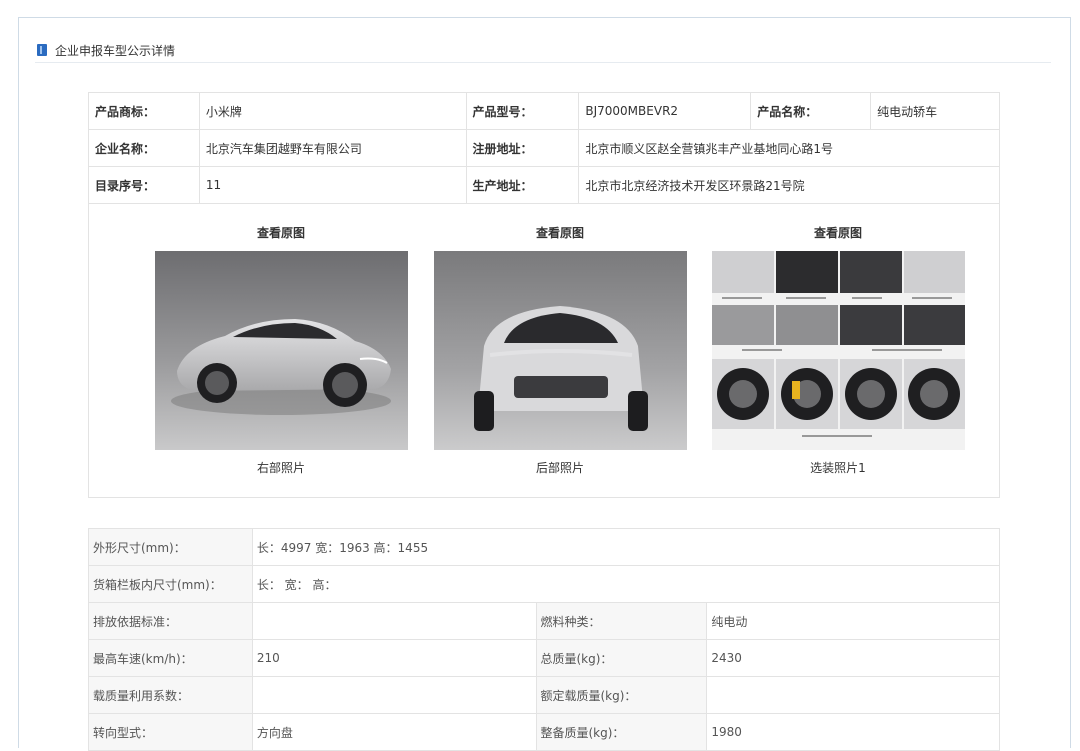 The height and width of the screenshot is (751, 1080). I want to click on model-label: 产品型号：, so click(522, 111).